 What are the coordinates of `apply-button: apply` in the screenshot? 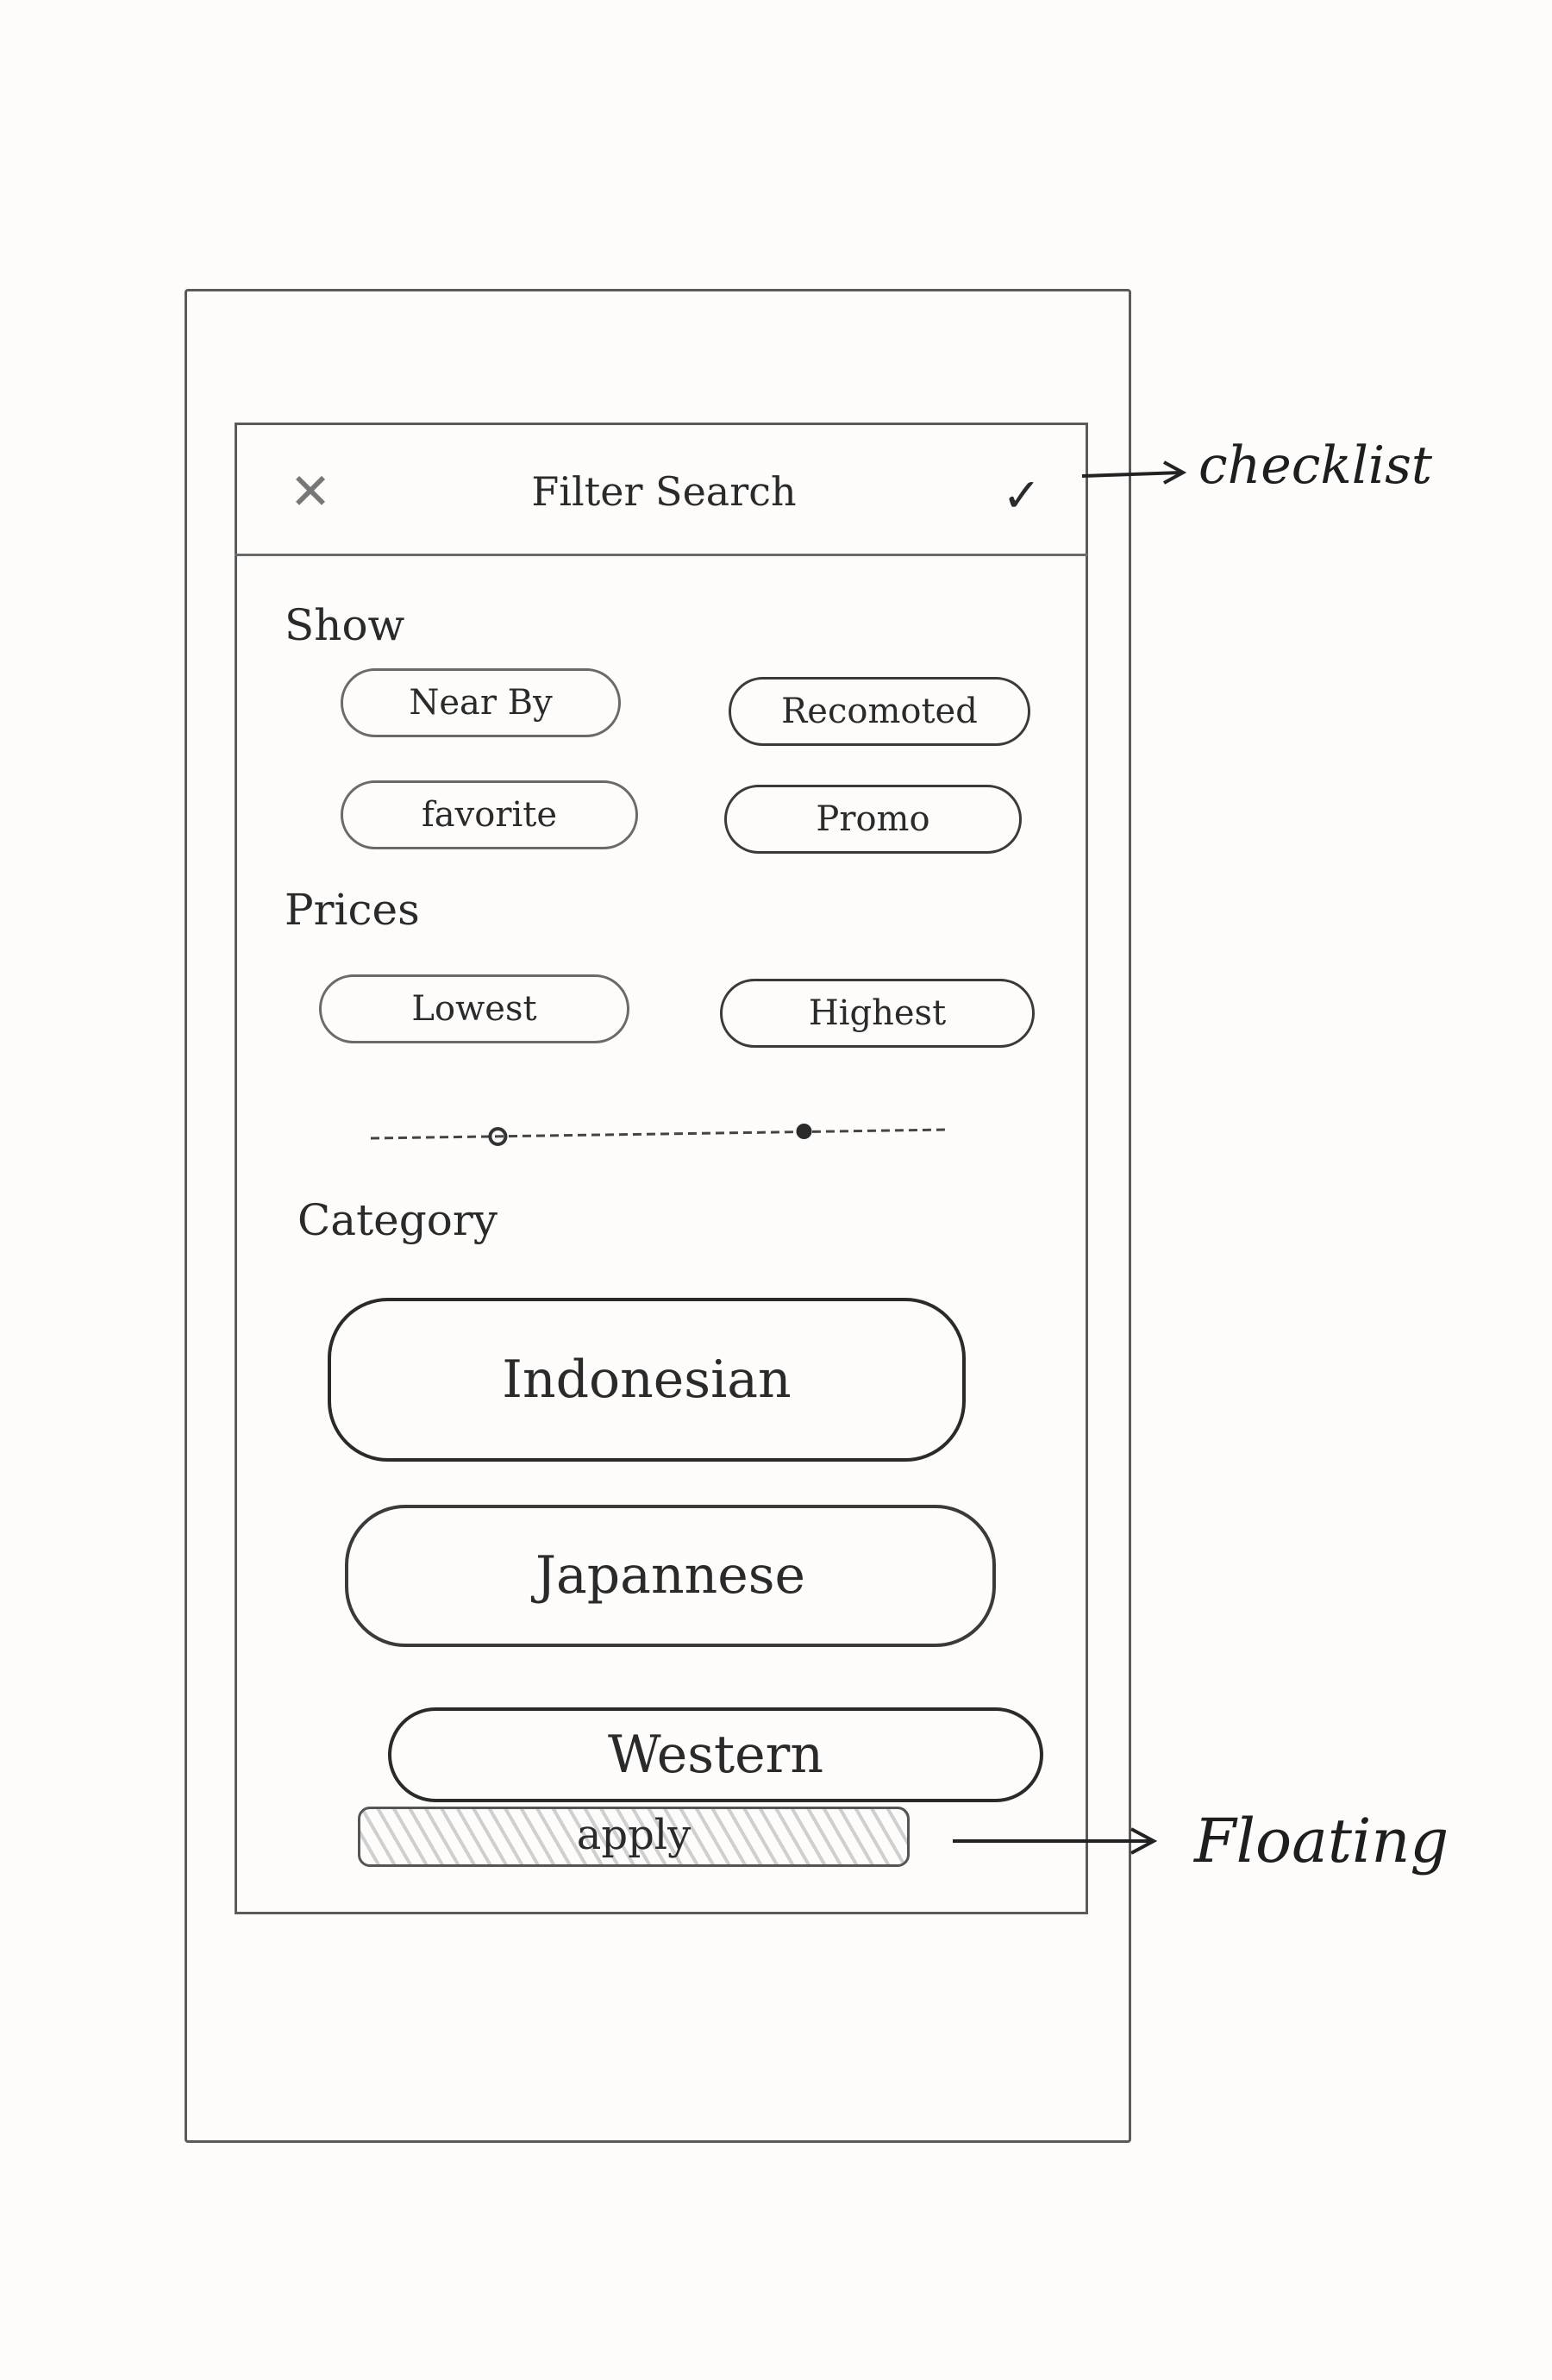 It's located at (634, 1837).